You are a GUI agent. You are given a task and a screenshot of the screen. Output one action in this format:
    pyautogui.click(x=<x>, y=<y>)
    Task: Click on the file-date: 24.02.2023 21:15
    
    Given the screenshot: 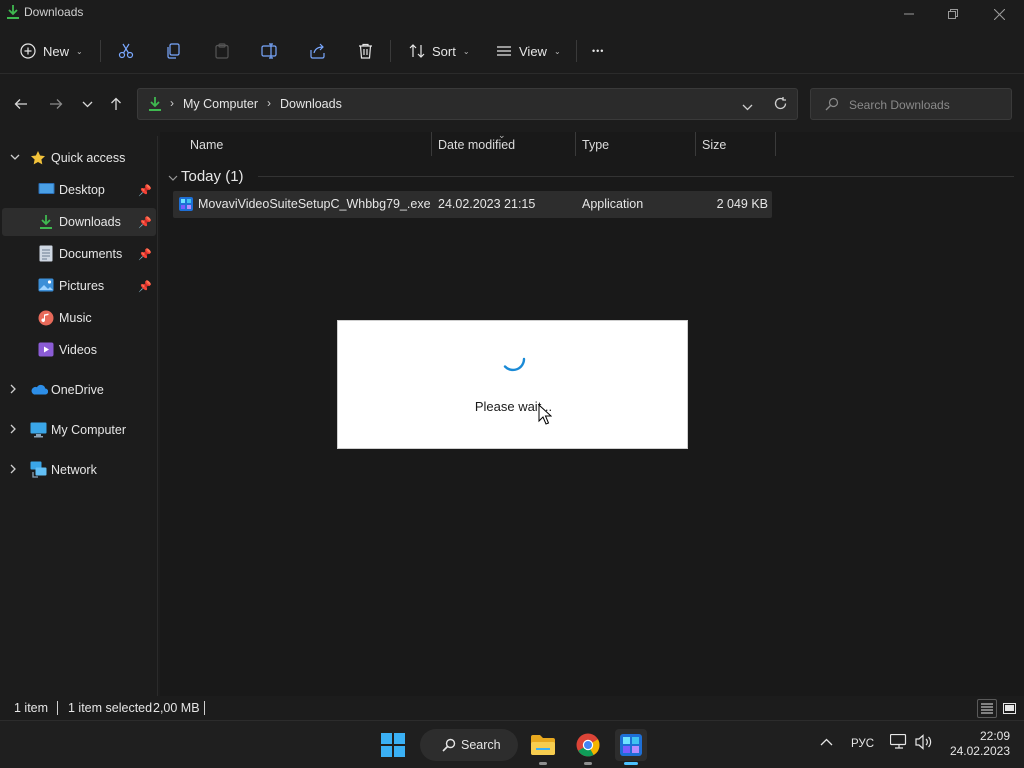 What is the action you would take?
    pyautogui.click(x=487, y=204)
    